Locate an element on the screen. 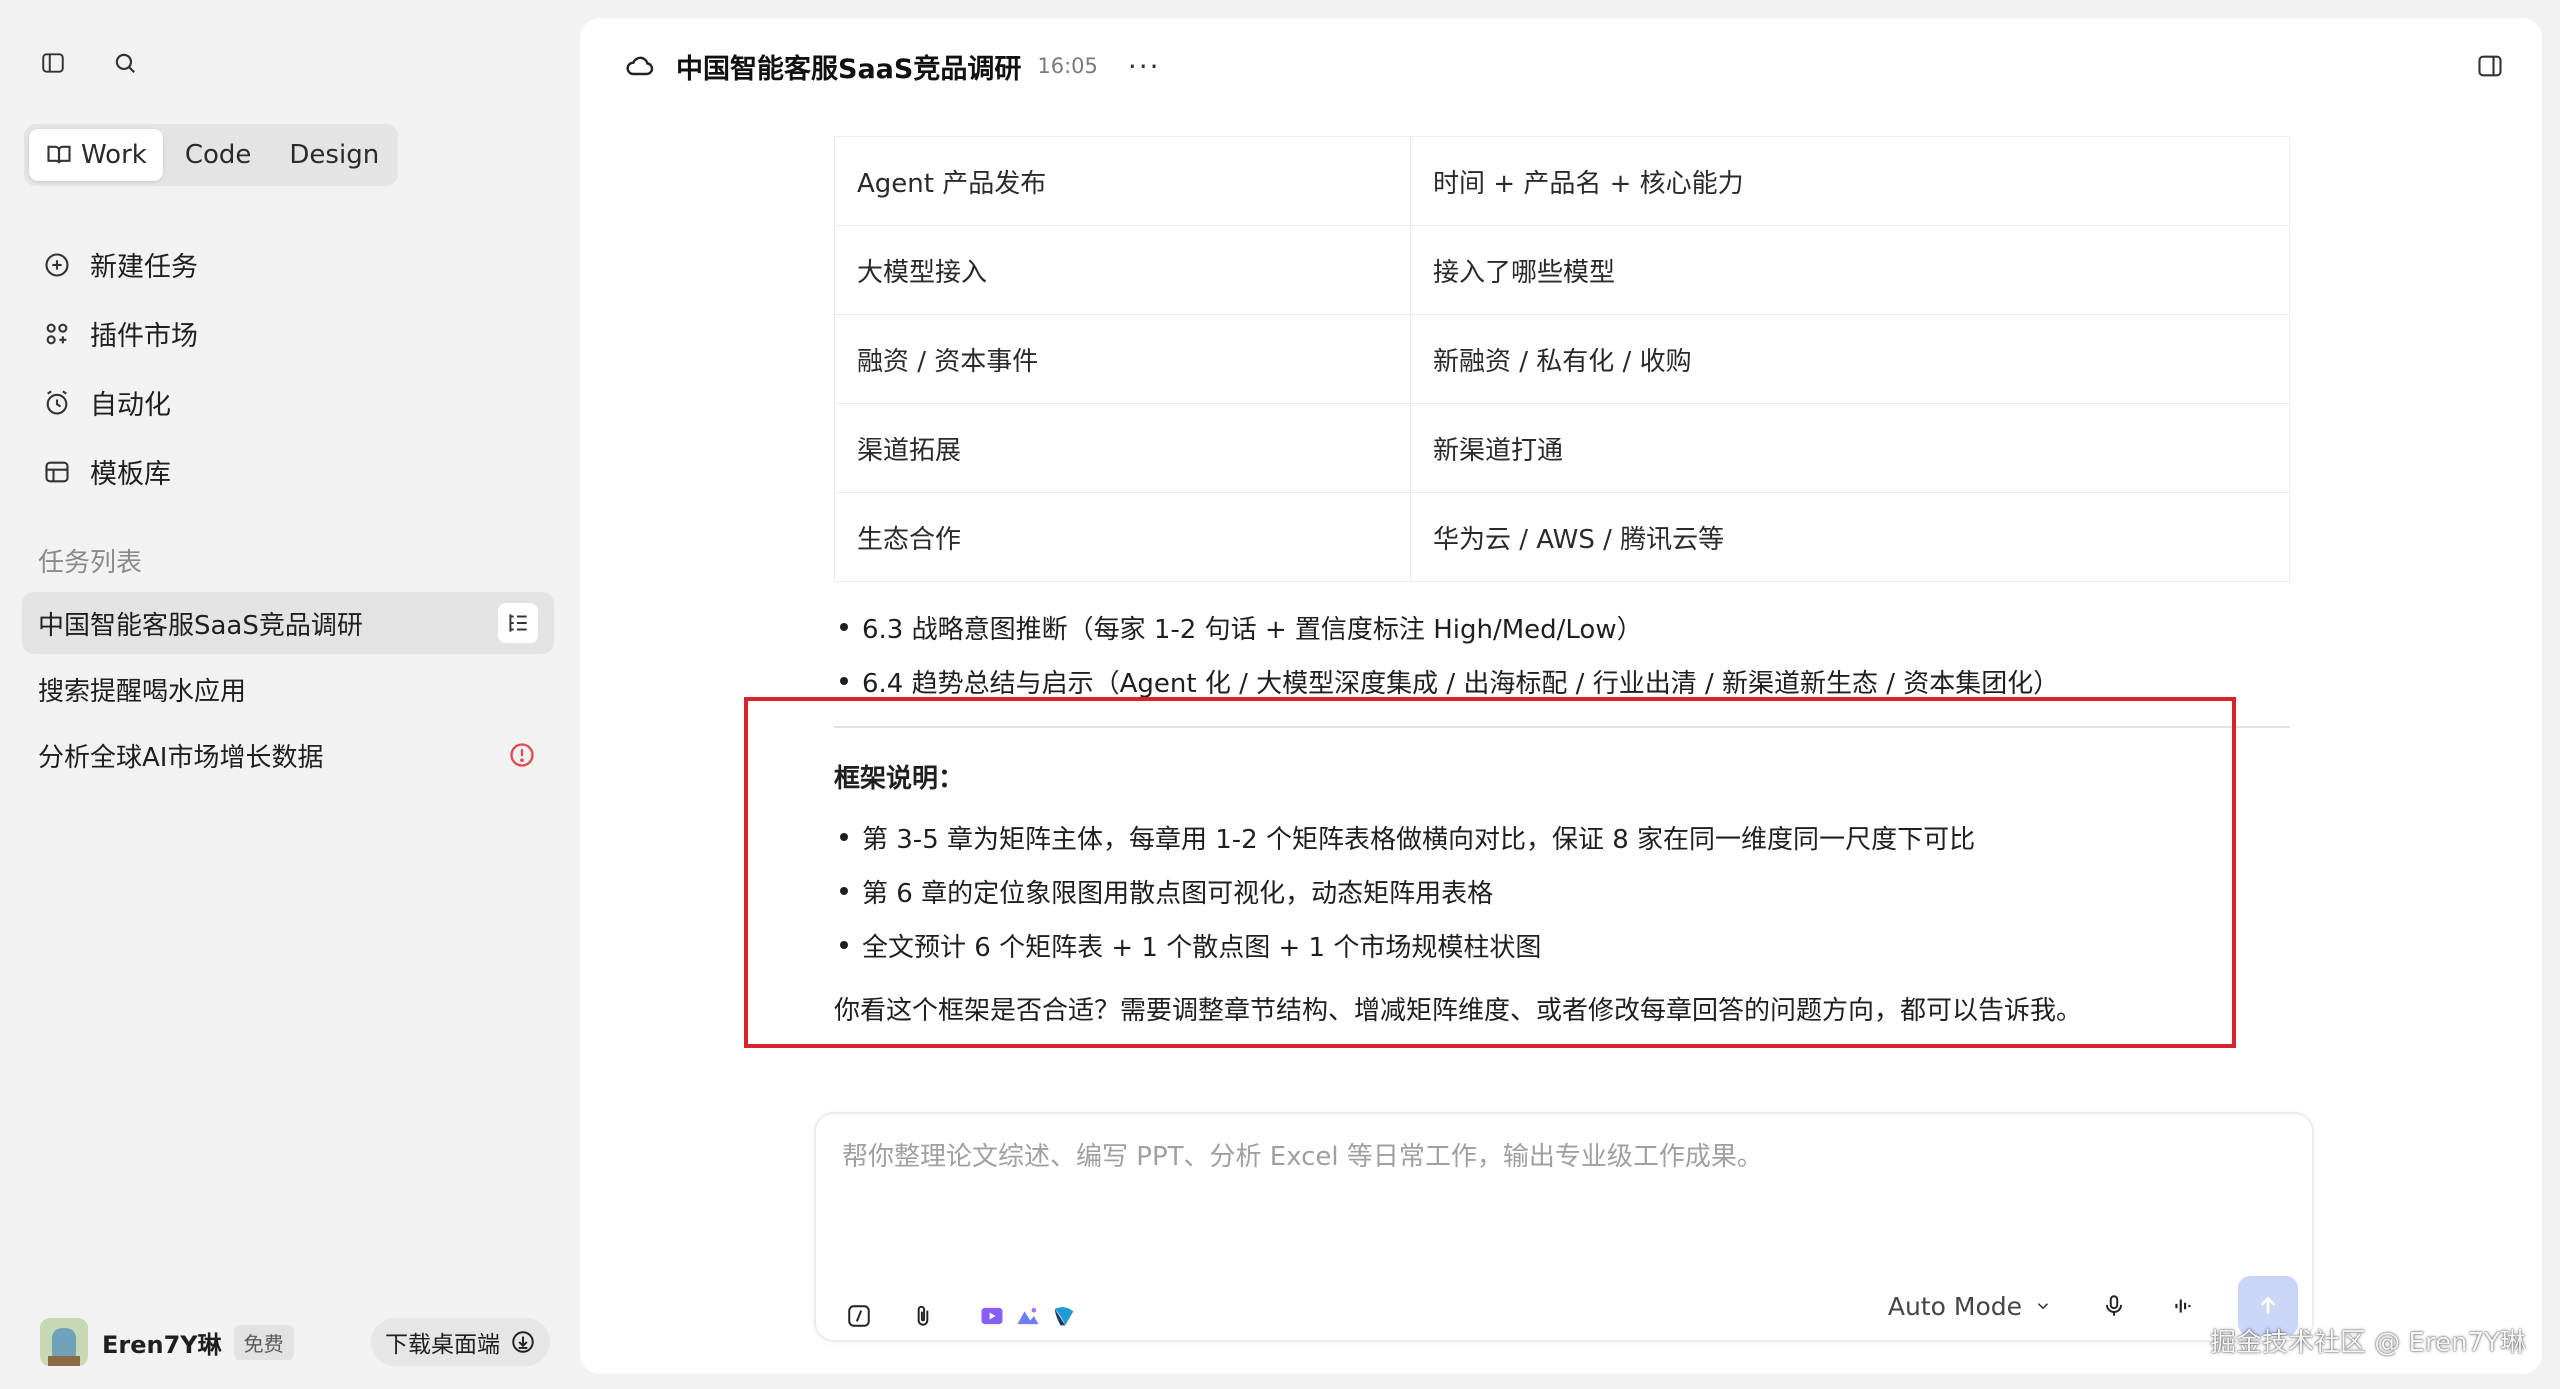 The height and width of the screenshot is (1389, 2560). task-item: 搜索提醒喝水应用 is located at coordinates (288, 689).